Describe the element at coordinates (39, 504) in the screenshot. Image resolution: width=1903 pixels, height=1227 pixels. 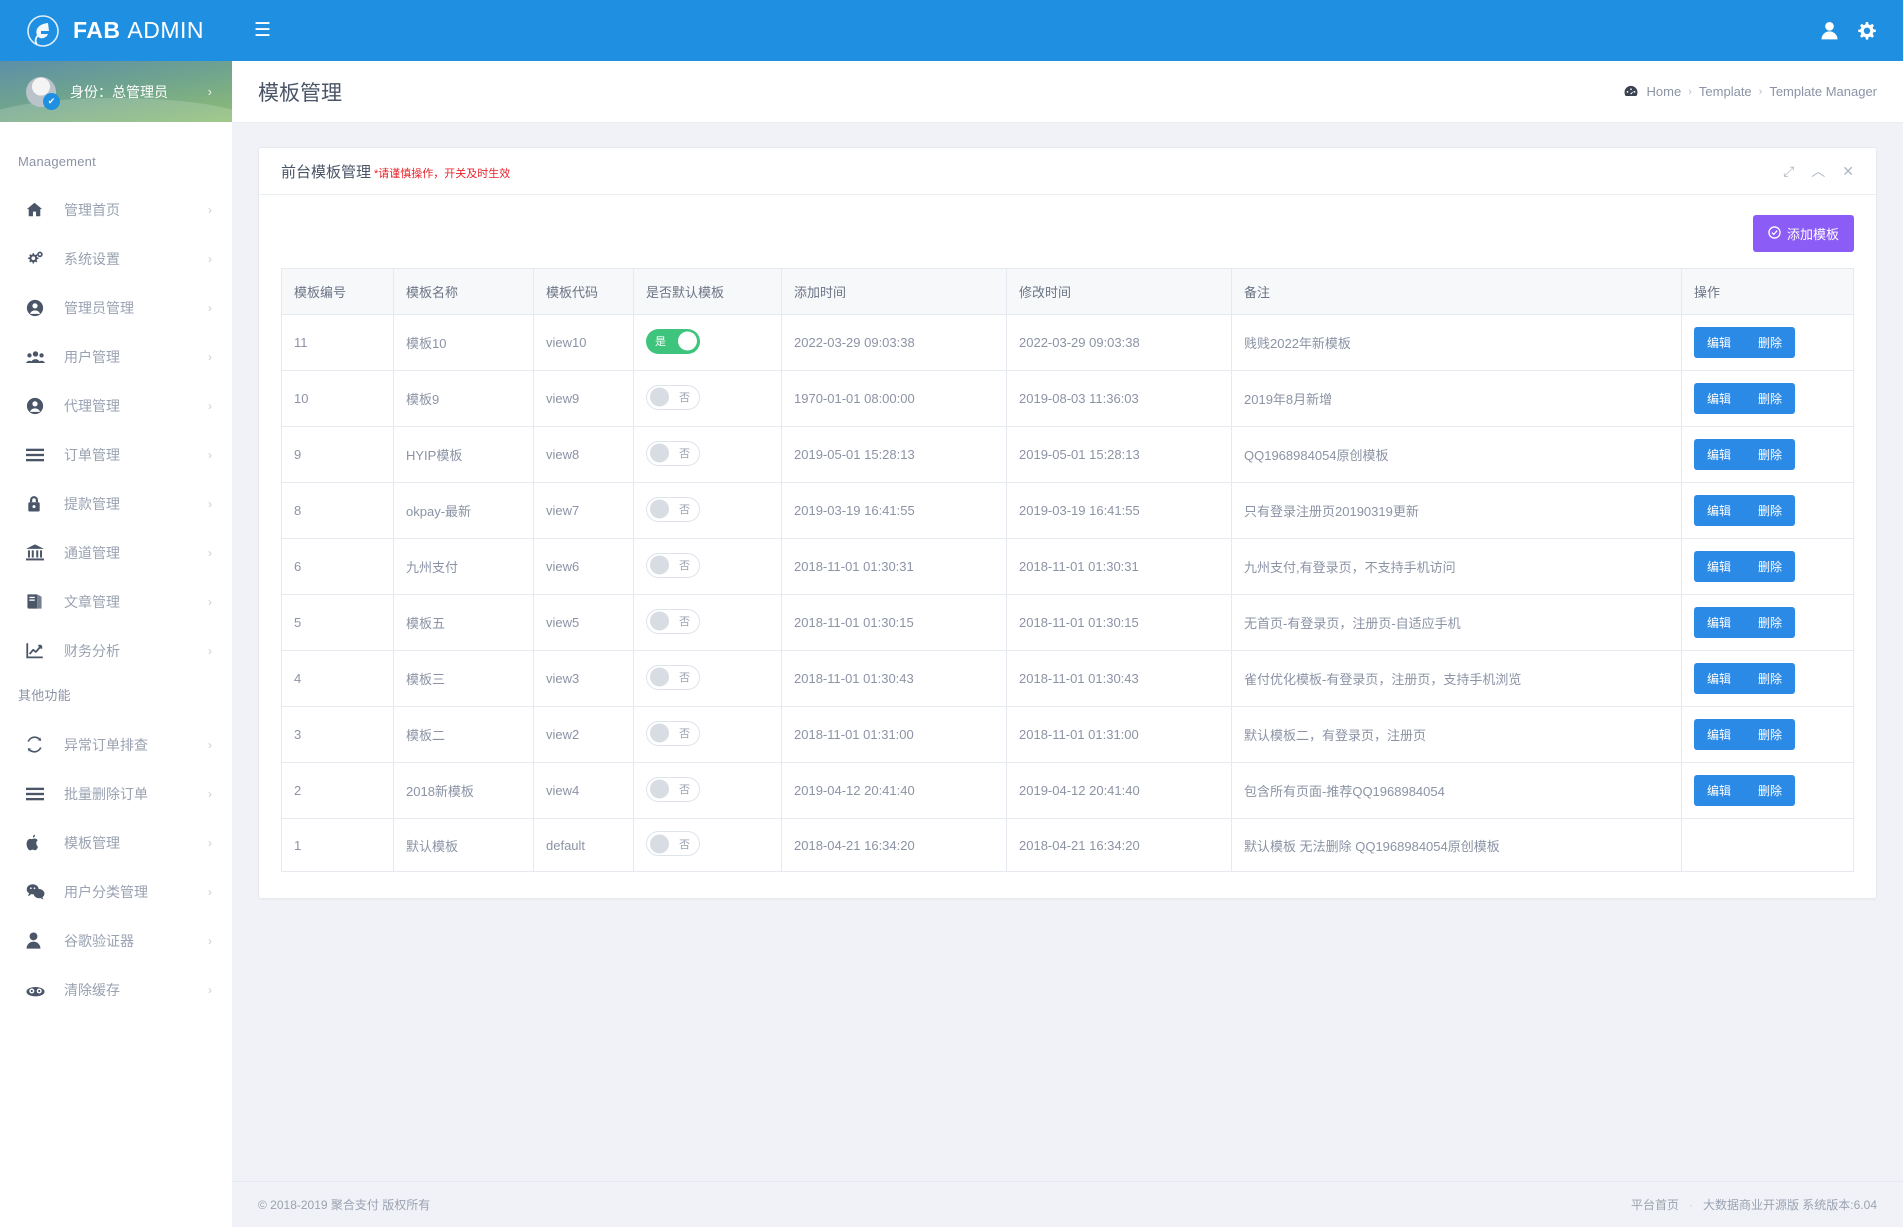
I see `lock-icon` at that location.